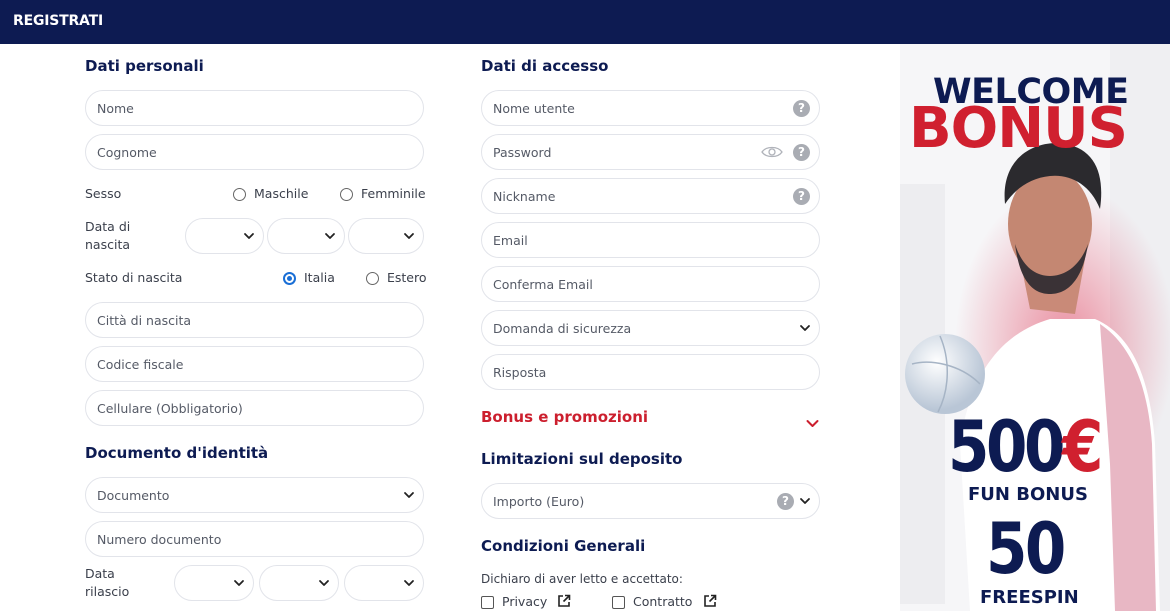  What do you see at coordinates (618, 602) in the screenshot?
I see `contratto-checkbox` at bounding box center [618, 602].